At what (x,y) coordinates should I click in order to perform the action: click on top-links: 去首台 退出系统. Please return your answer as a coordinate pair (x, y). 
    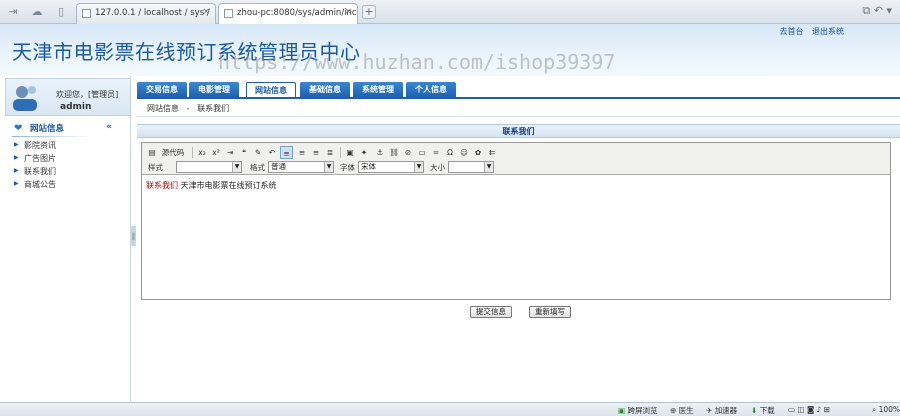
    Looking at the image, I should click on (808, 31).